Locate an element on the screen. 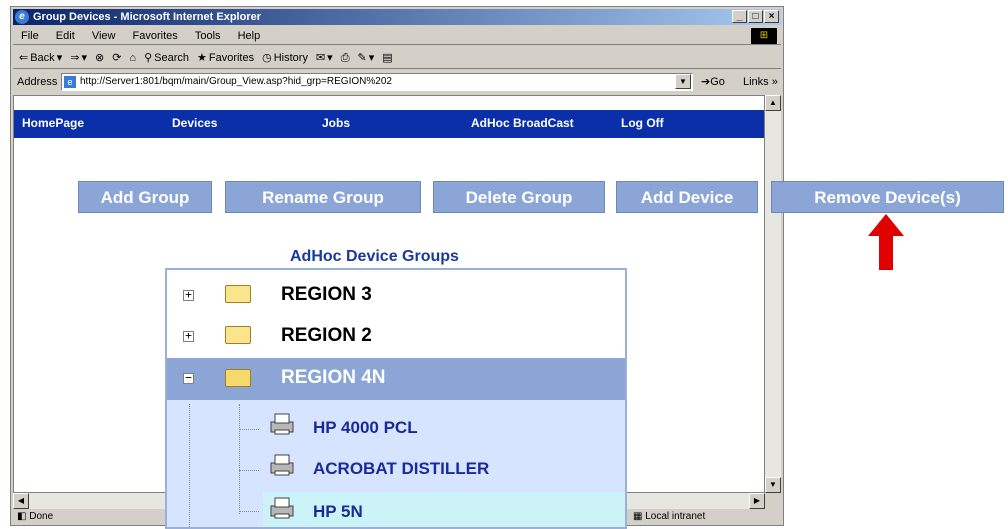  stop-icon: ⊗ is located at coordinates (99, 57).